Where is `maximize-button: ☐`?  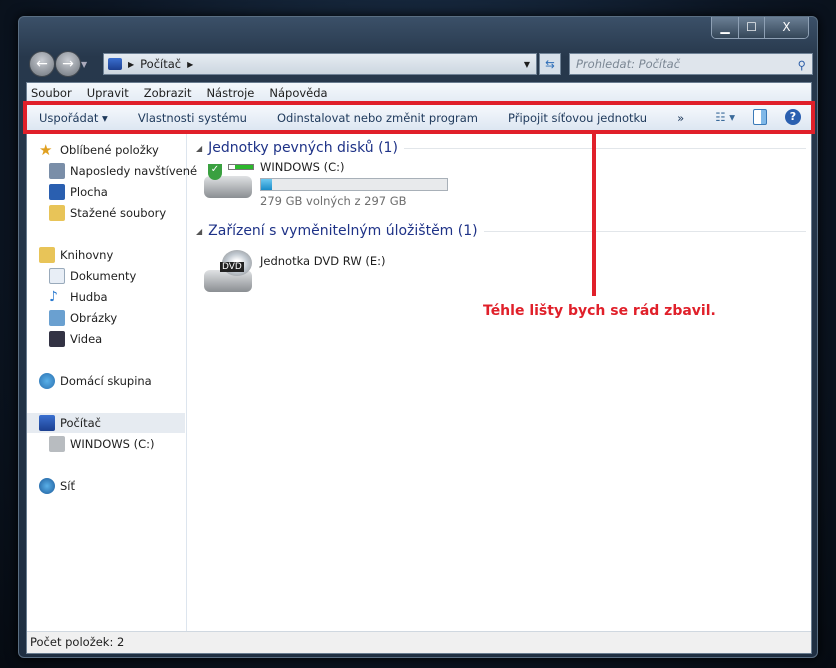 maximize-button: ☐ is located at coordinates (751, 27).